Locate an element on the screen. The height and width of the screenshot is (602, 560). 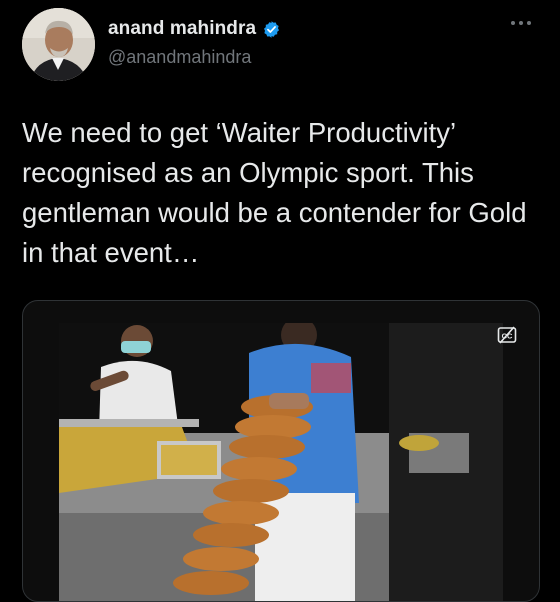
avatar-photo is located at coordinates (58, 44).